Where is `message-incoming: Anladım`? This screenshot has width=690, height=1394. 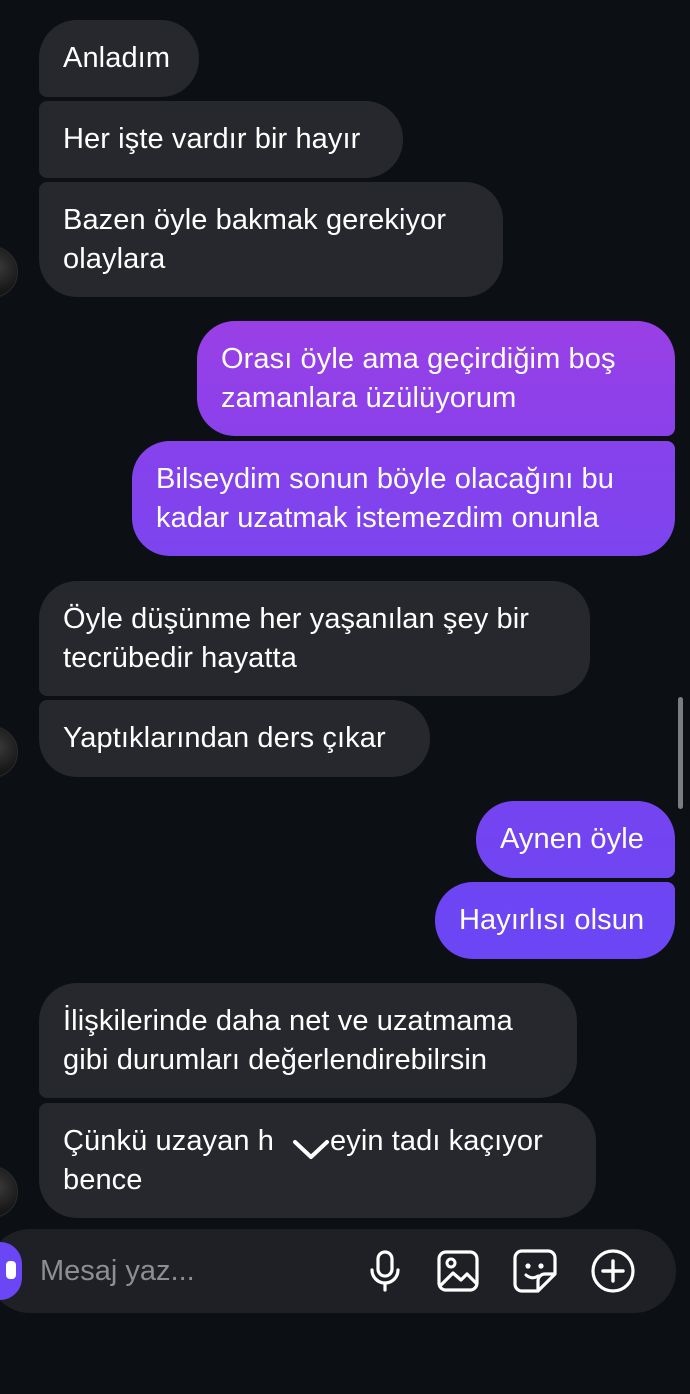
message-incoming: Anladım is located at coordinates (119, 58).